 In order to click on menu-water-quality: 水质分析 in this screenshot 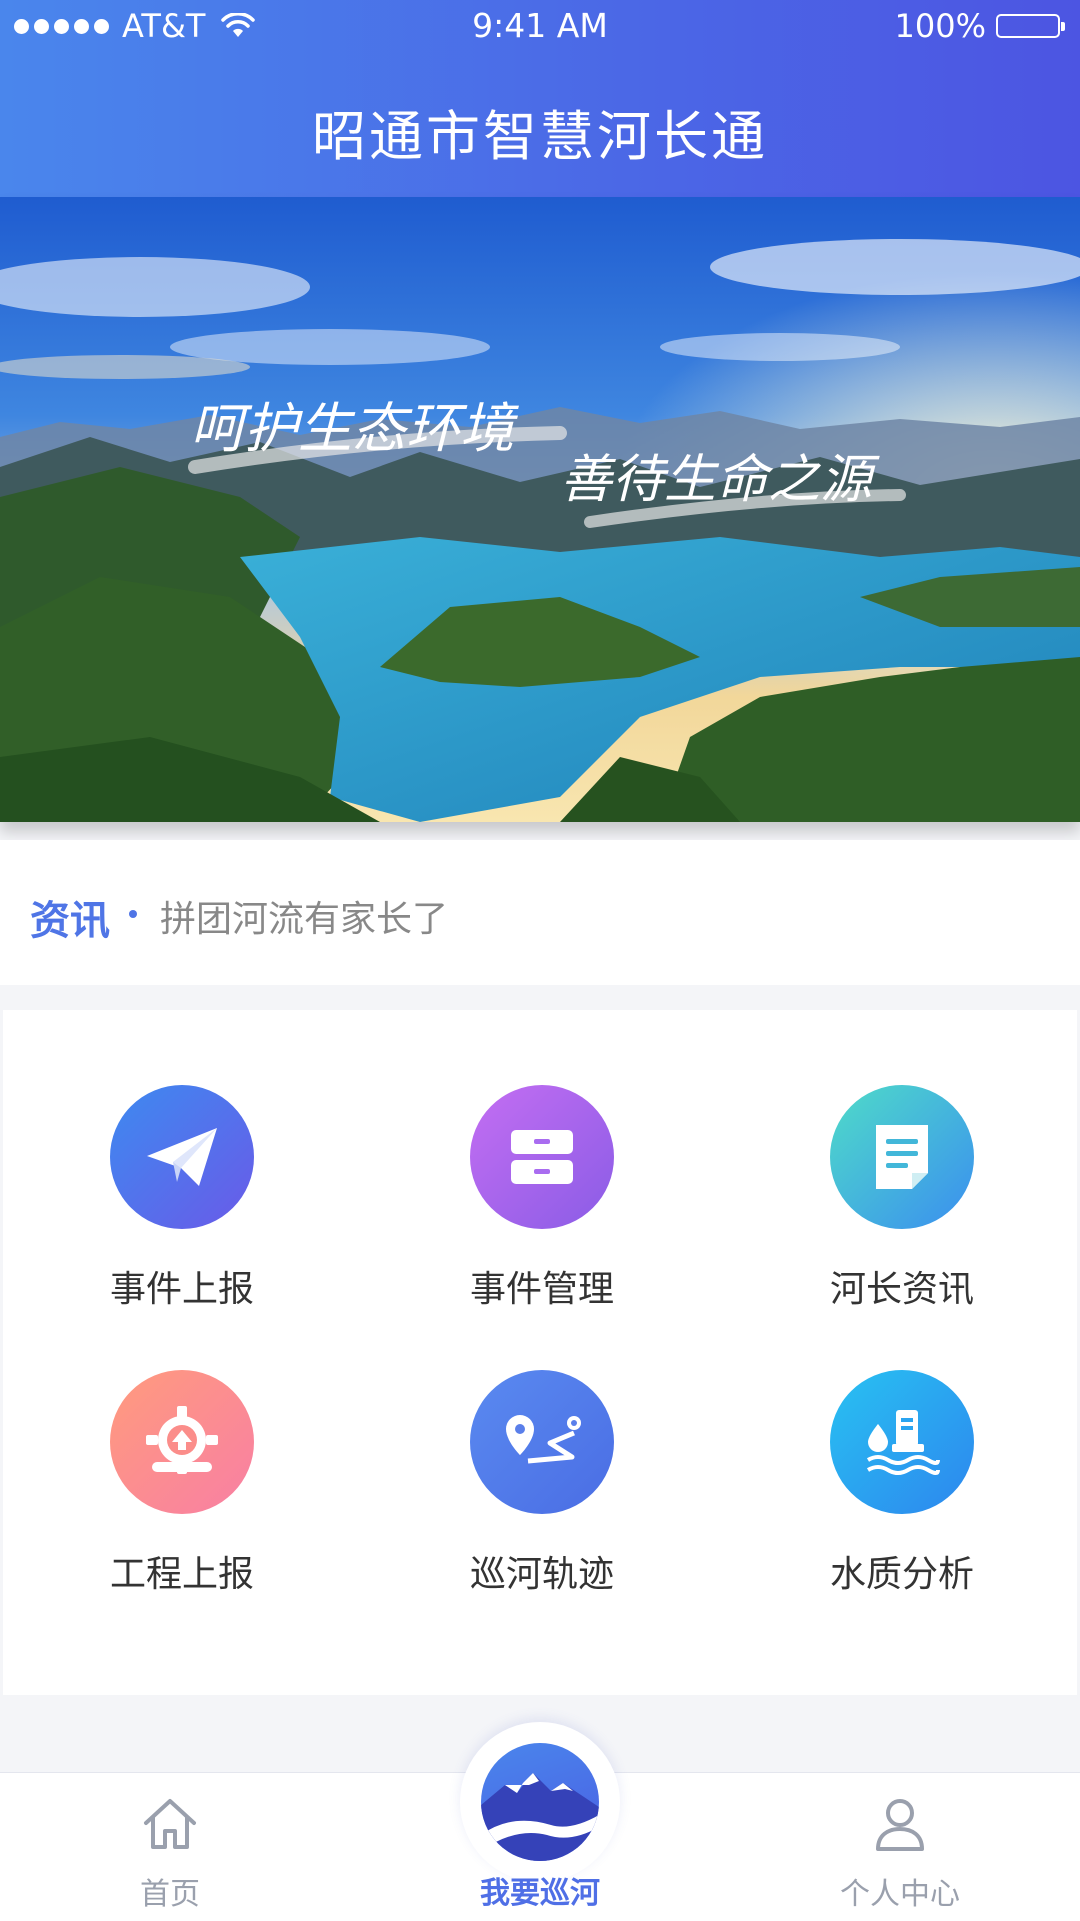, I will do `click(902, 1500)`.